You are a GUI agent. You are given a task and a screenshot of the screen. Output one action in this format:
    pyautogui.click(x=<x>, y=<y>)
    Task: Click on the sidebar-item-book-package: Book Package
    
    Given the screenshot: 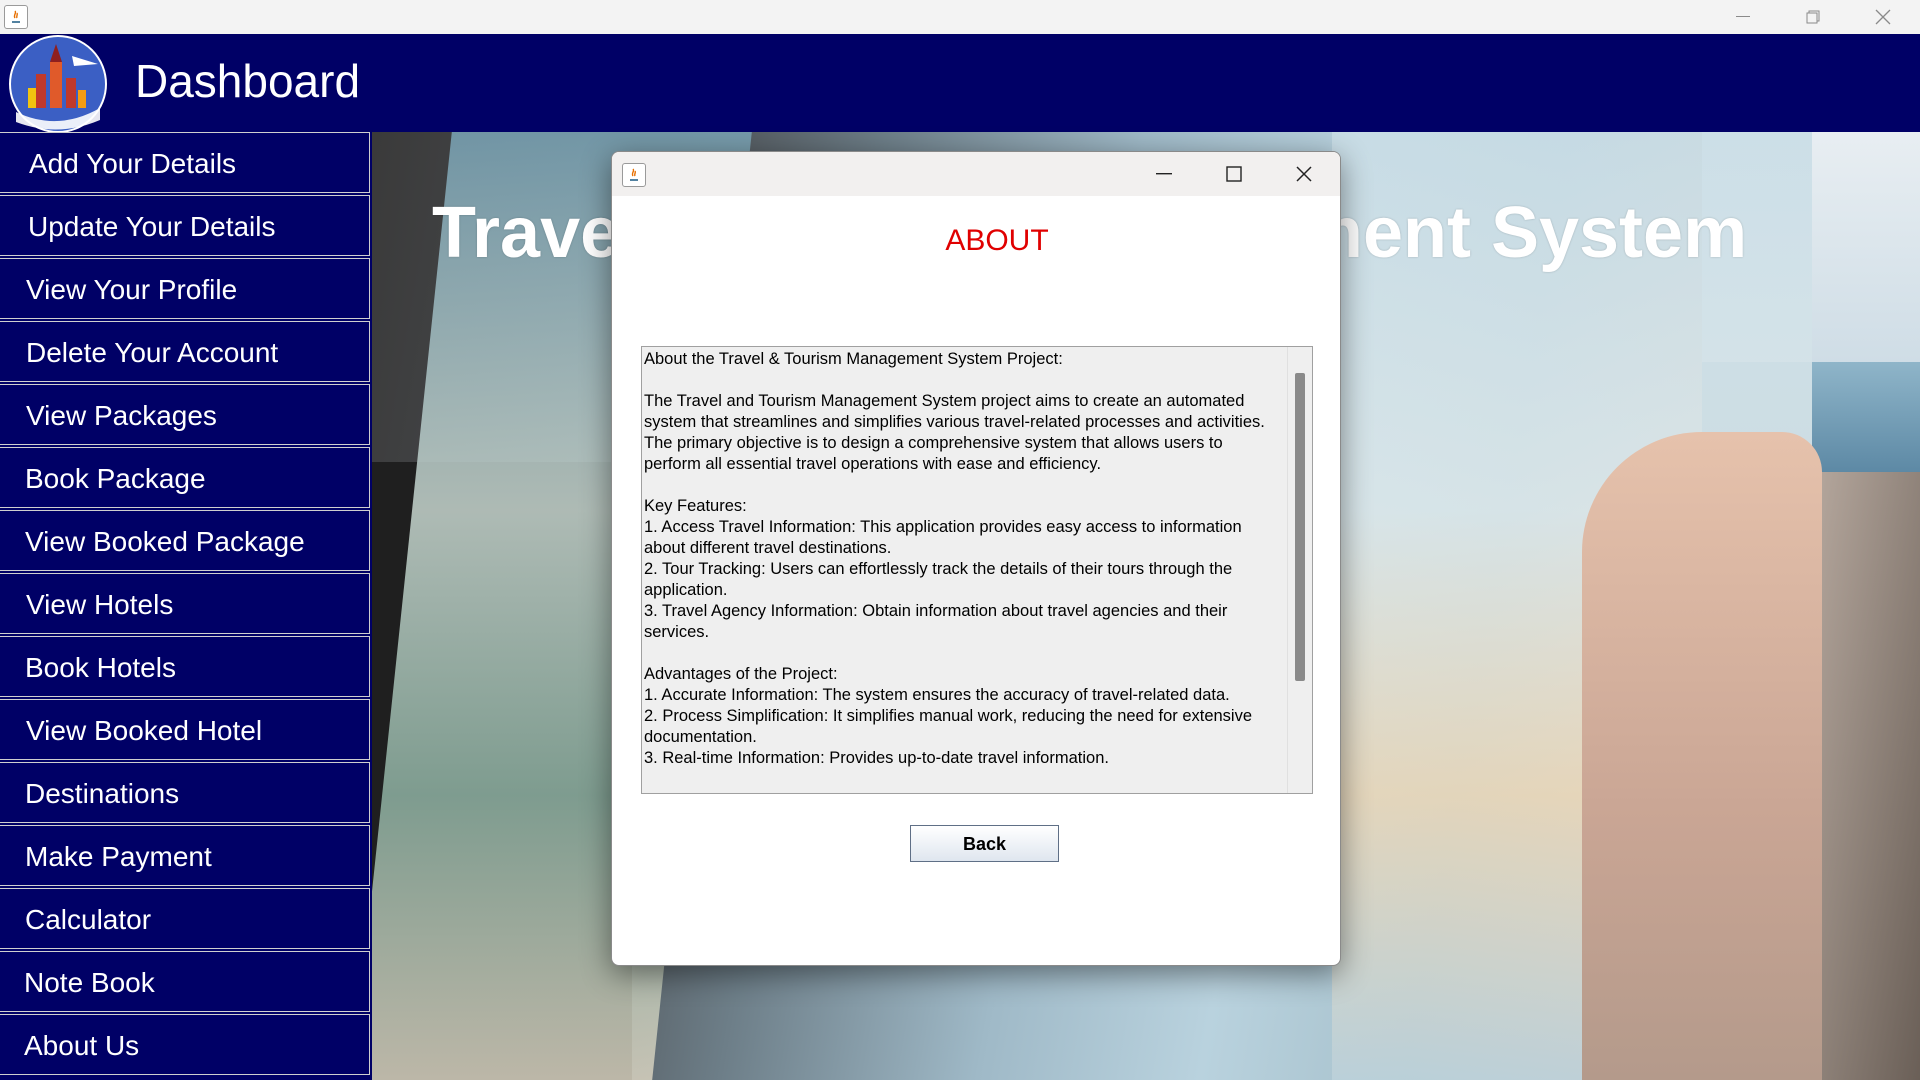 What is the action you would take?
    pyautogui.click(x=185, y=477)
    